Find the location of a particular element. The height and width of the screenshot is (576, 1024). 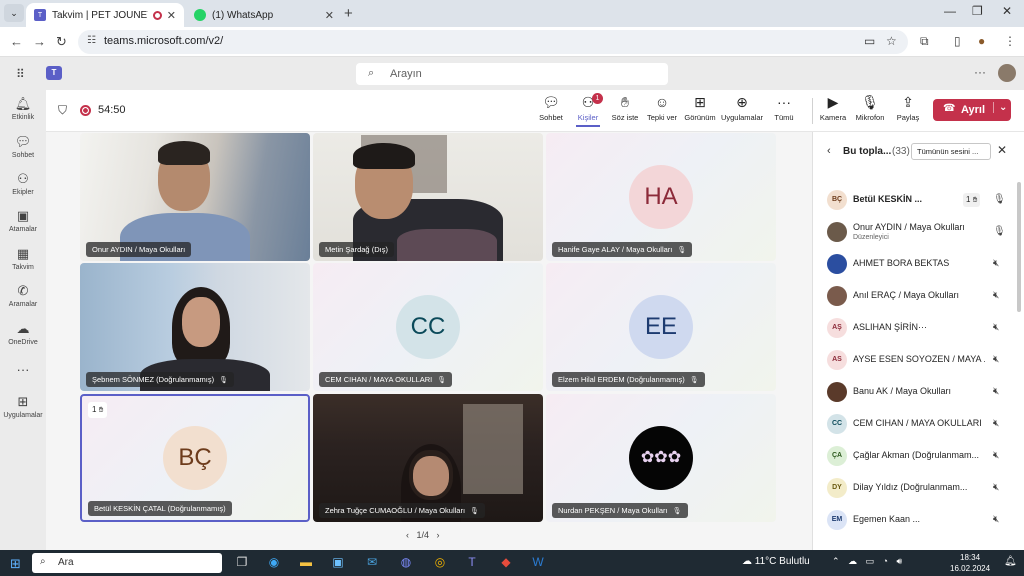

task-view-icon: ❐ is located at coordinates (242, 562).